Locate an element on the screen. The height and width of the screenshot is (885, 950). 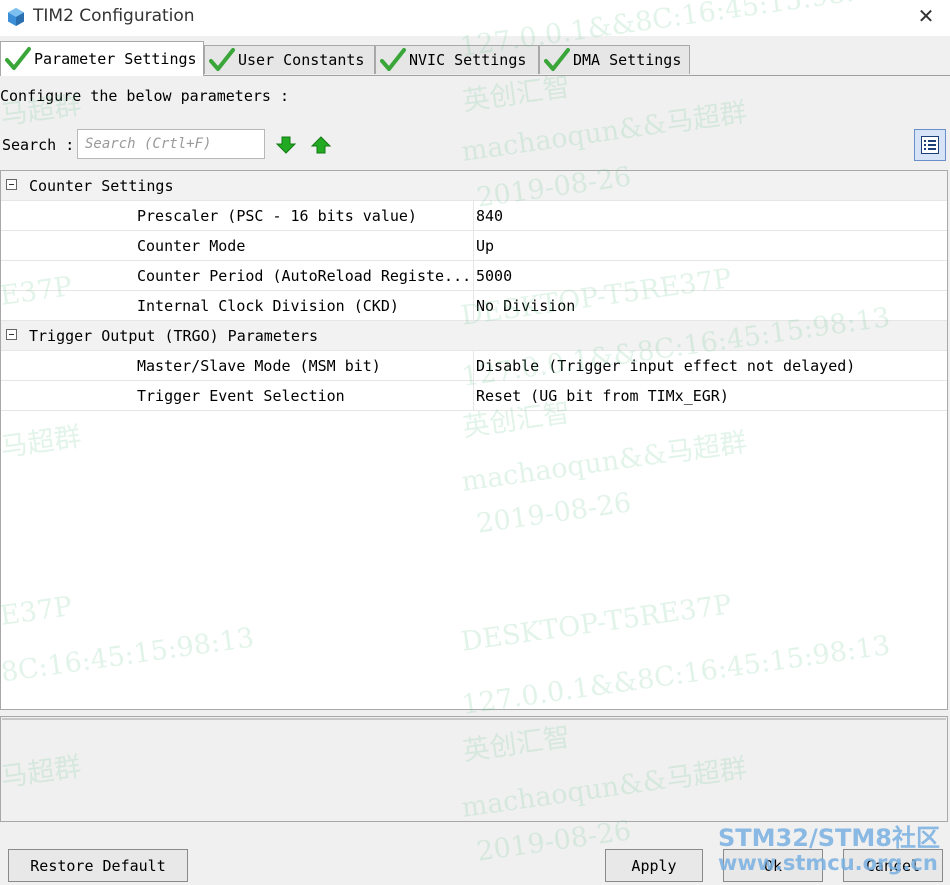
arrow-up-icon is located at coordinates (321, 145).